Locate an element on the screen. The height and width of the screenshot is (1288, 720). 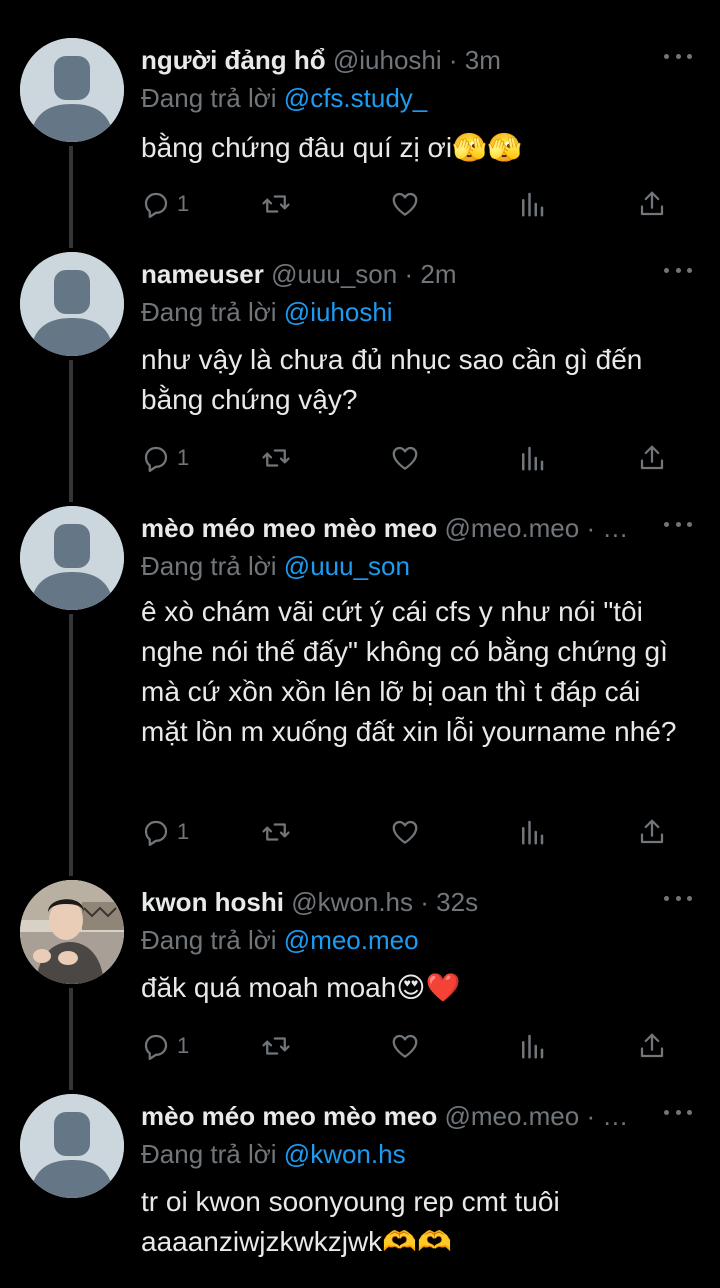
mention-link: @kwon.hs is located at coordinates (345, 1154).